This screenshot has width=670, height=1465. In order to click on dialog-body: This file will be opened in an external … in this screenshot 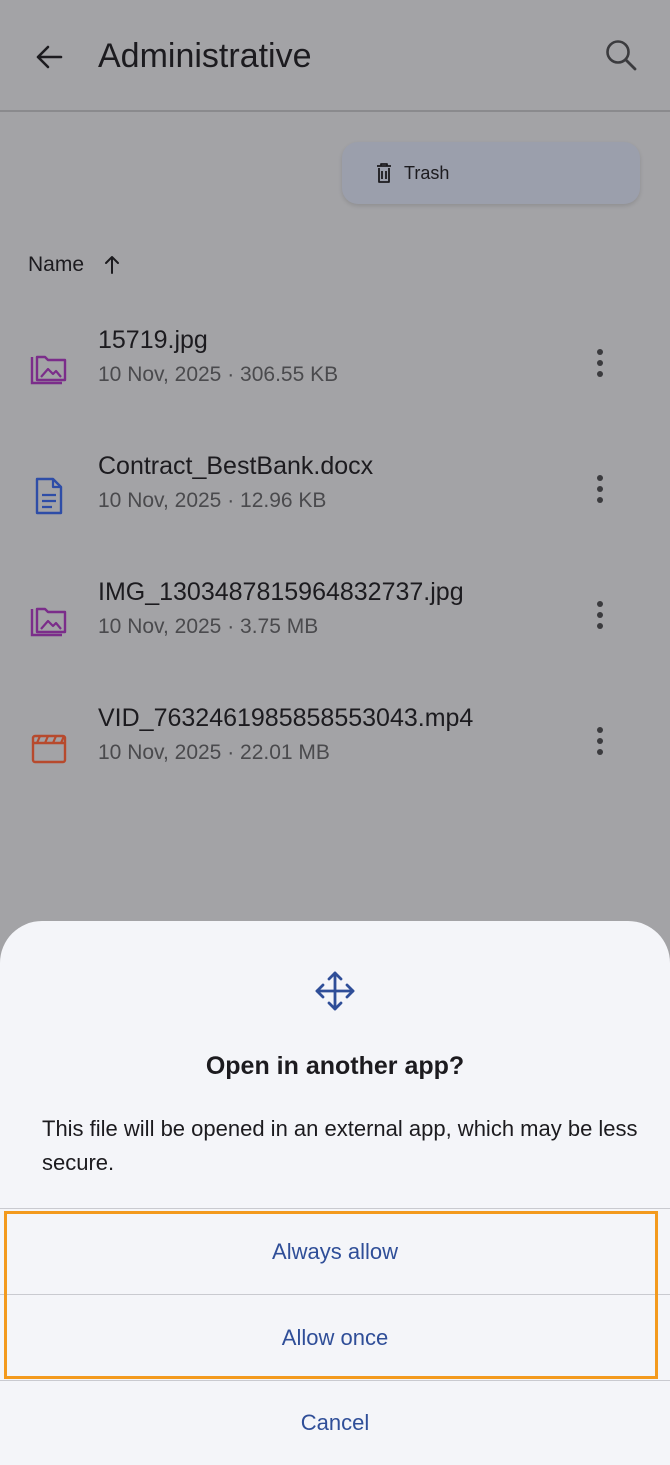, I will do `click(340, 1145)`.